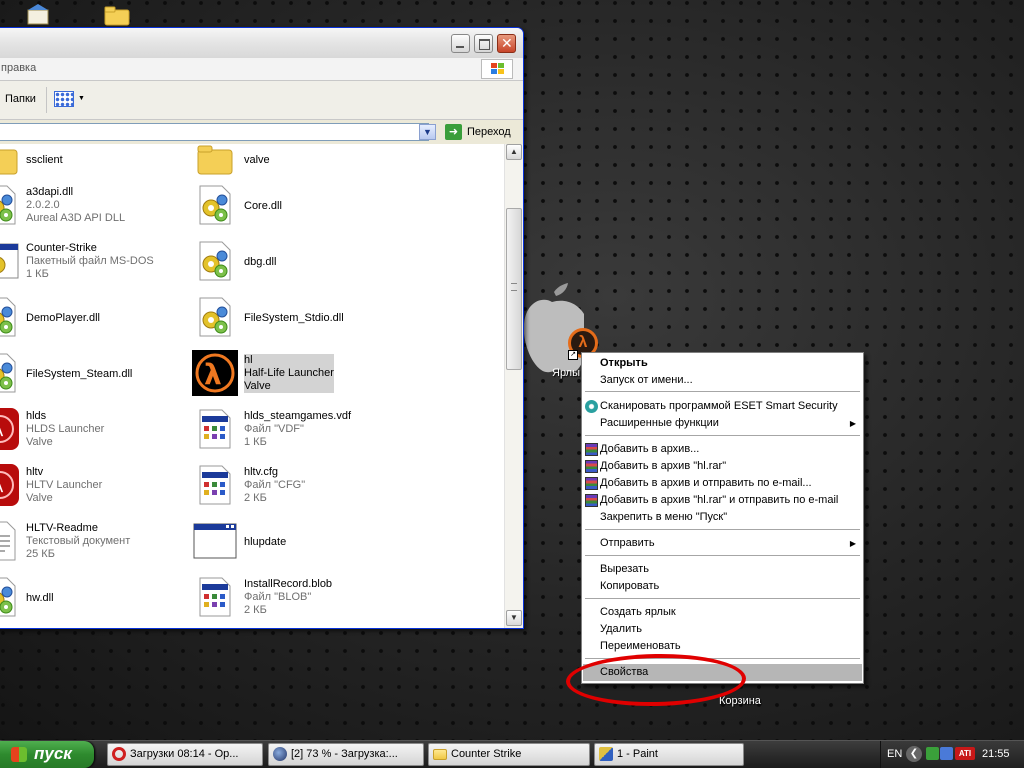  I want to click on maximize-button, so click(483, 43).